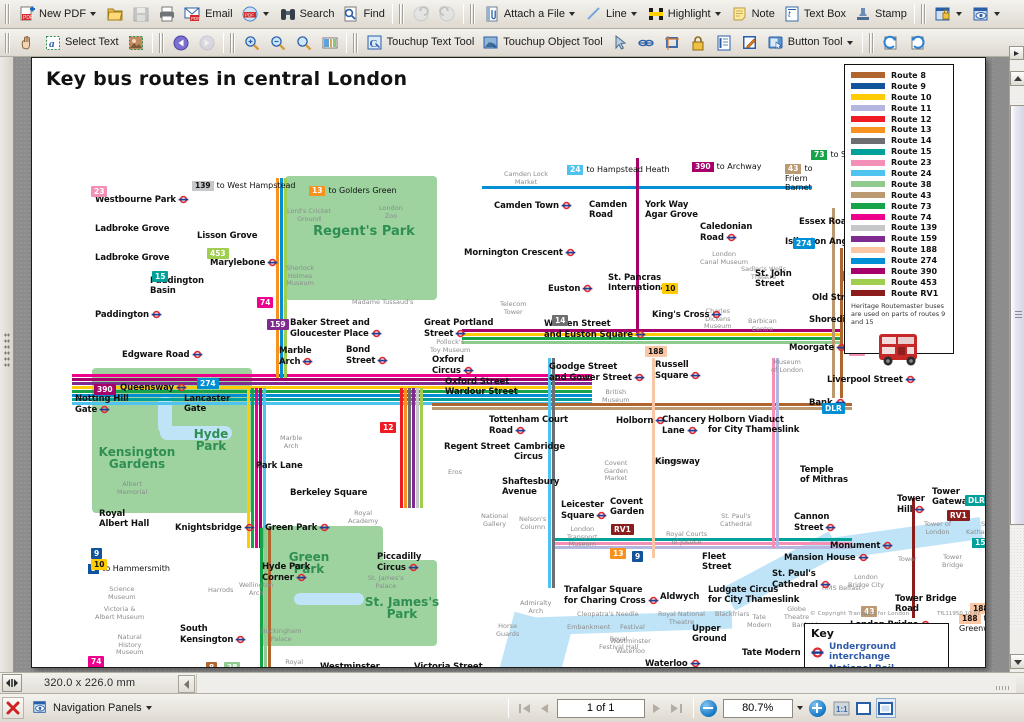  I want to click on find-button: Find, so click(363, 14).